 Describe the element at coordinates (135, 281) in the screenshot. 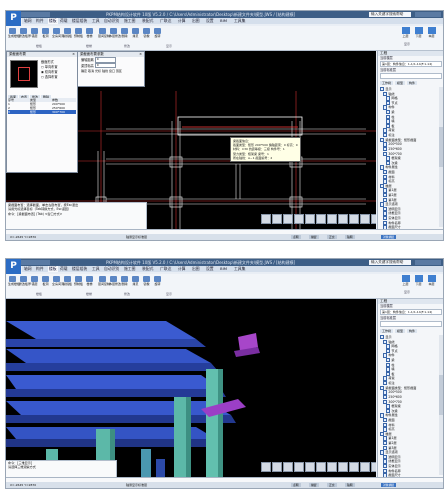

I see `ribbon-button: 拷贝` at that location.